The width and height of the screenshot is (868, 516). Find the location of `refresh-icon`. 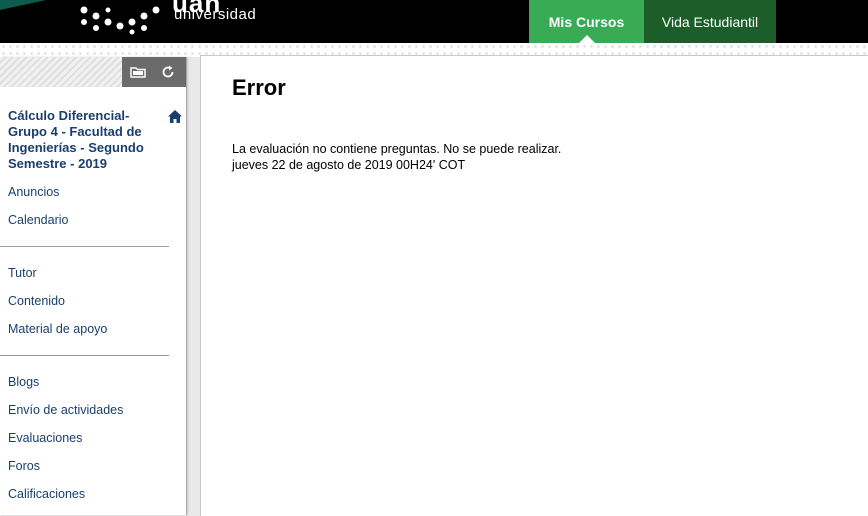

refresh-icon is located at coordinates (168, 72).